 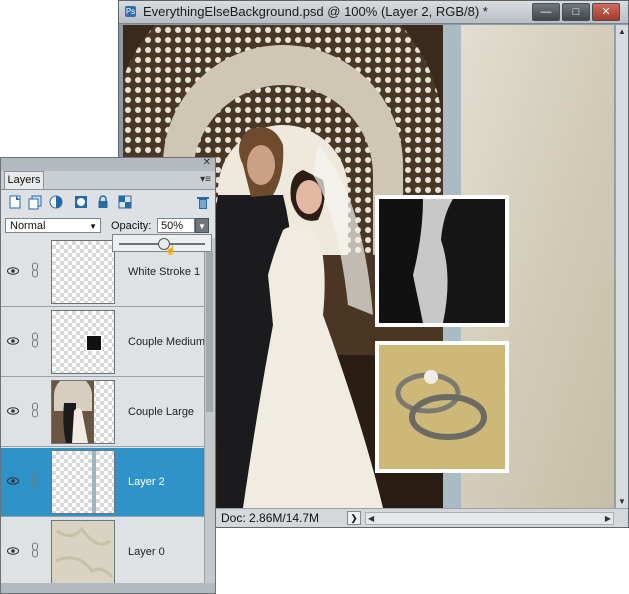 What do you see at coordinates (489, 518) in the screenshot?
I see `horizontal-scrollbar: ◀ ▶` at bounding box center [489, 518].